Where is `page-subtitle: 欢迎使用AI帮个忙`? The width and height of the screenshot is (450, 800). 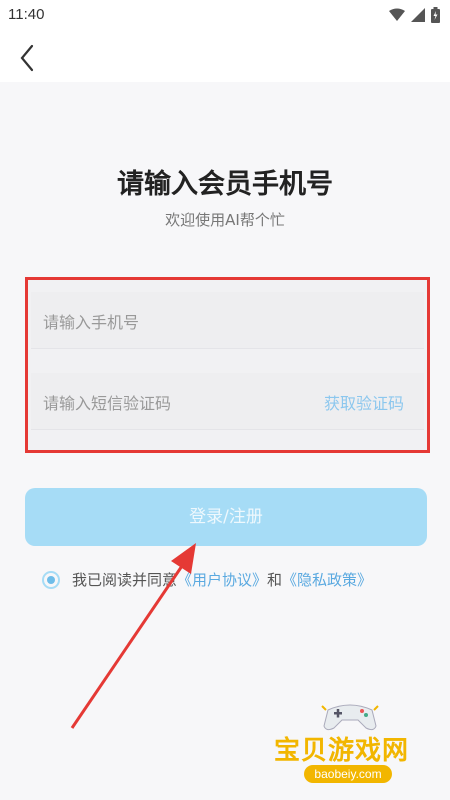
page-subtitle: 欢迎使用AI帮个忙 is located at coordinates (225, 220).